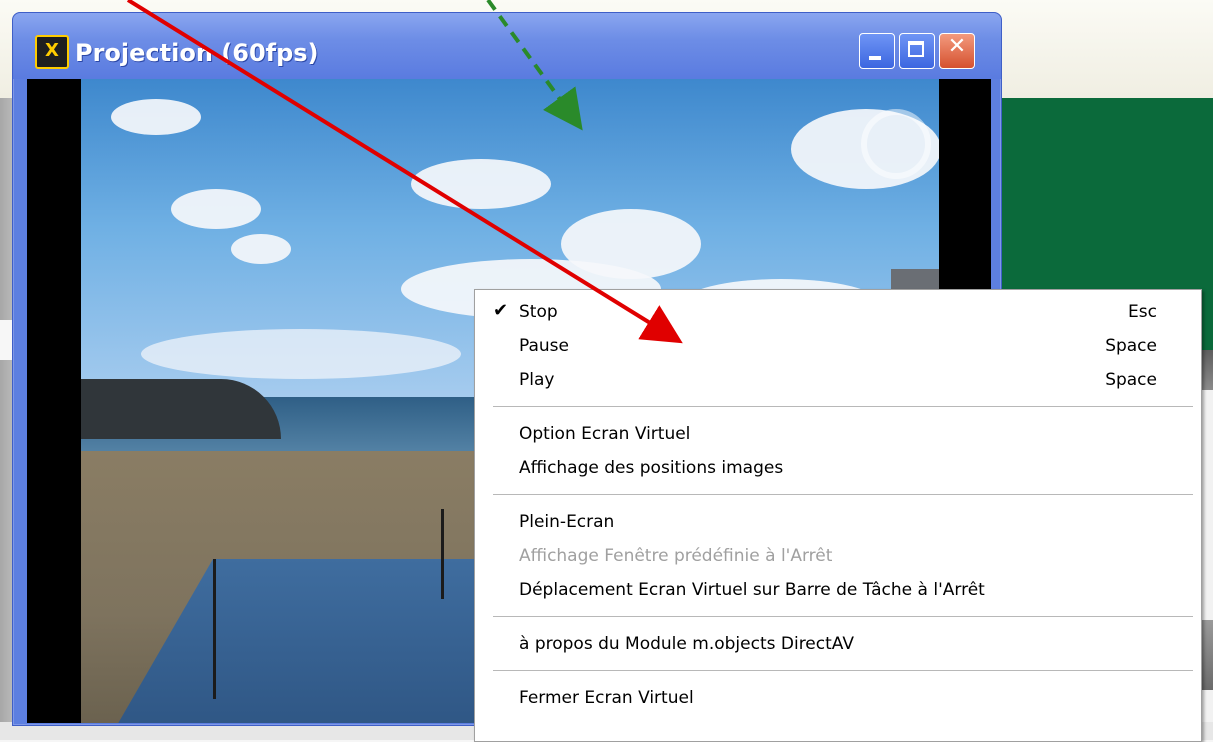 The image size is (1213, 742). Describe the element at coordinates (537, 380) in the screenshot. I see `menu-item-label: Play` at that location.